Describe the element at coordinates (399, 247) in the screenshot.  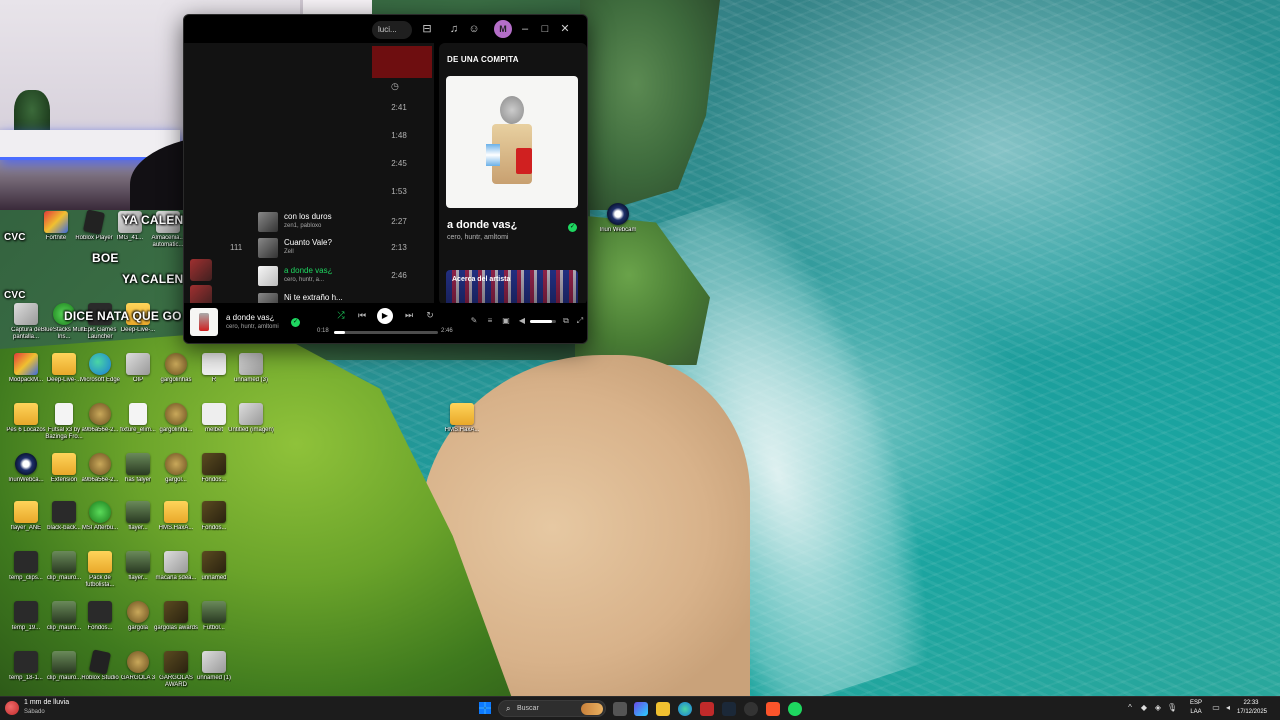
I see `track-duration: 2:13` at that location.